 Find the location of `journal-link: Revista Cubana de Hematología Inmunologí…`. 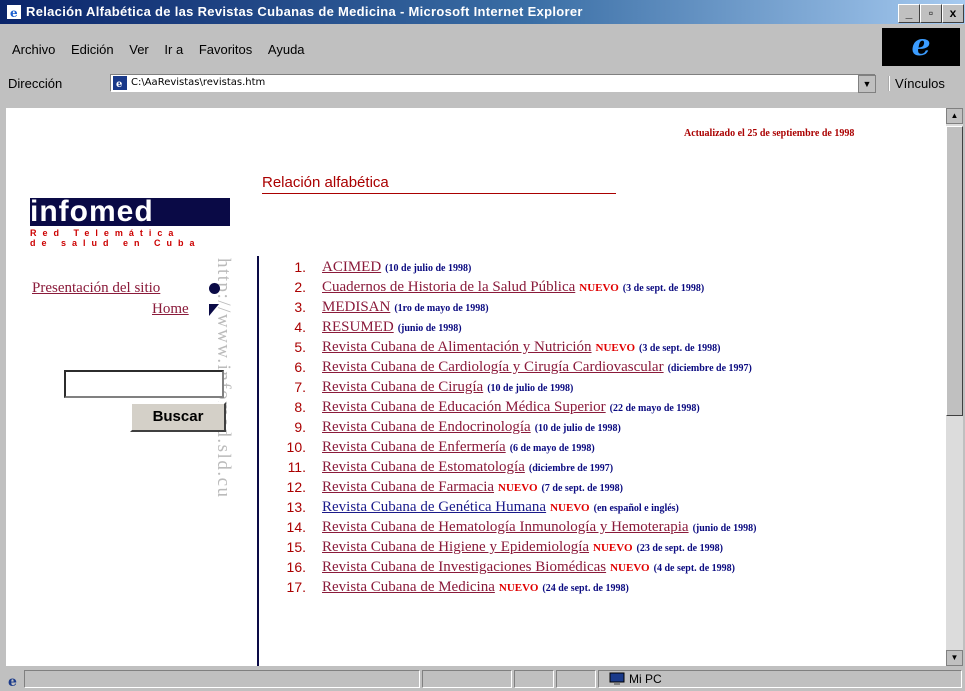

journal-link: Revista Cubana de Hematología Inmunologí… is located at coordinates (505, 527).